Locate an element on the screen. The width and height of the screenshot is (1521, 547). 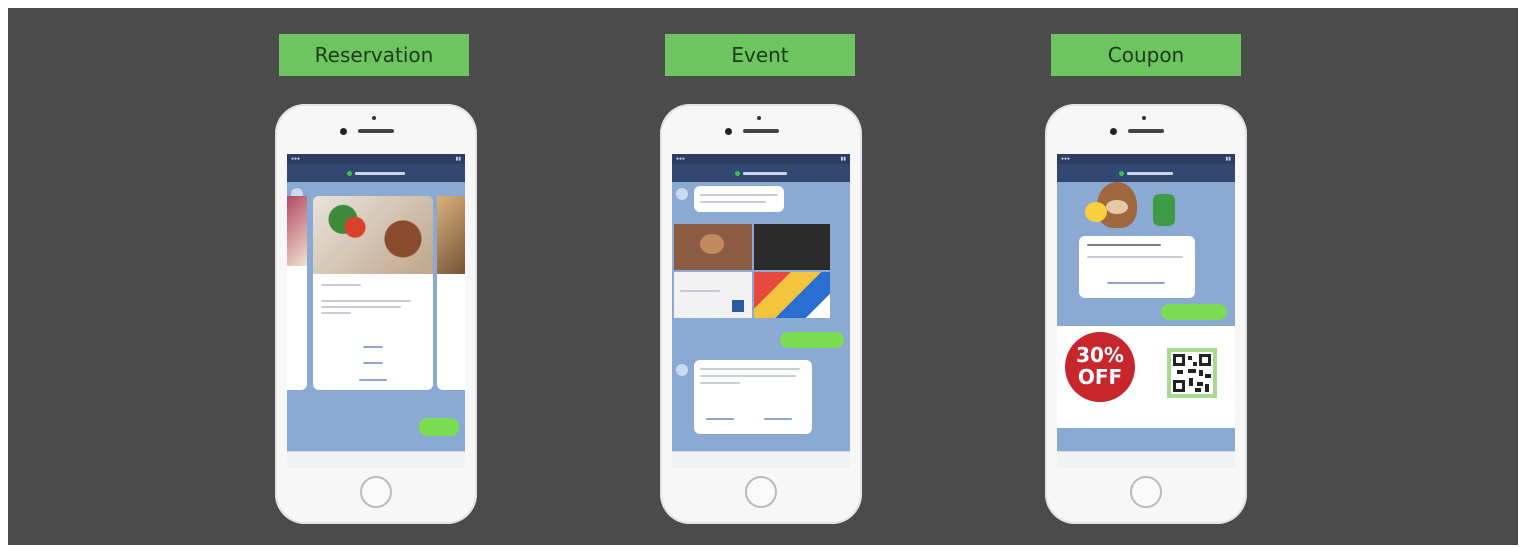
event-screen: ●●● ▮▮ is located at coordinates (761, 311).